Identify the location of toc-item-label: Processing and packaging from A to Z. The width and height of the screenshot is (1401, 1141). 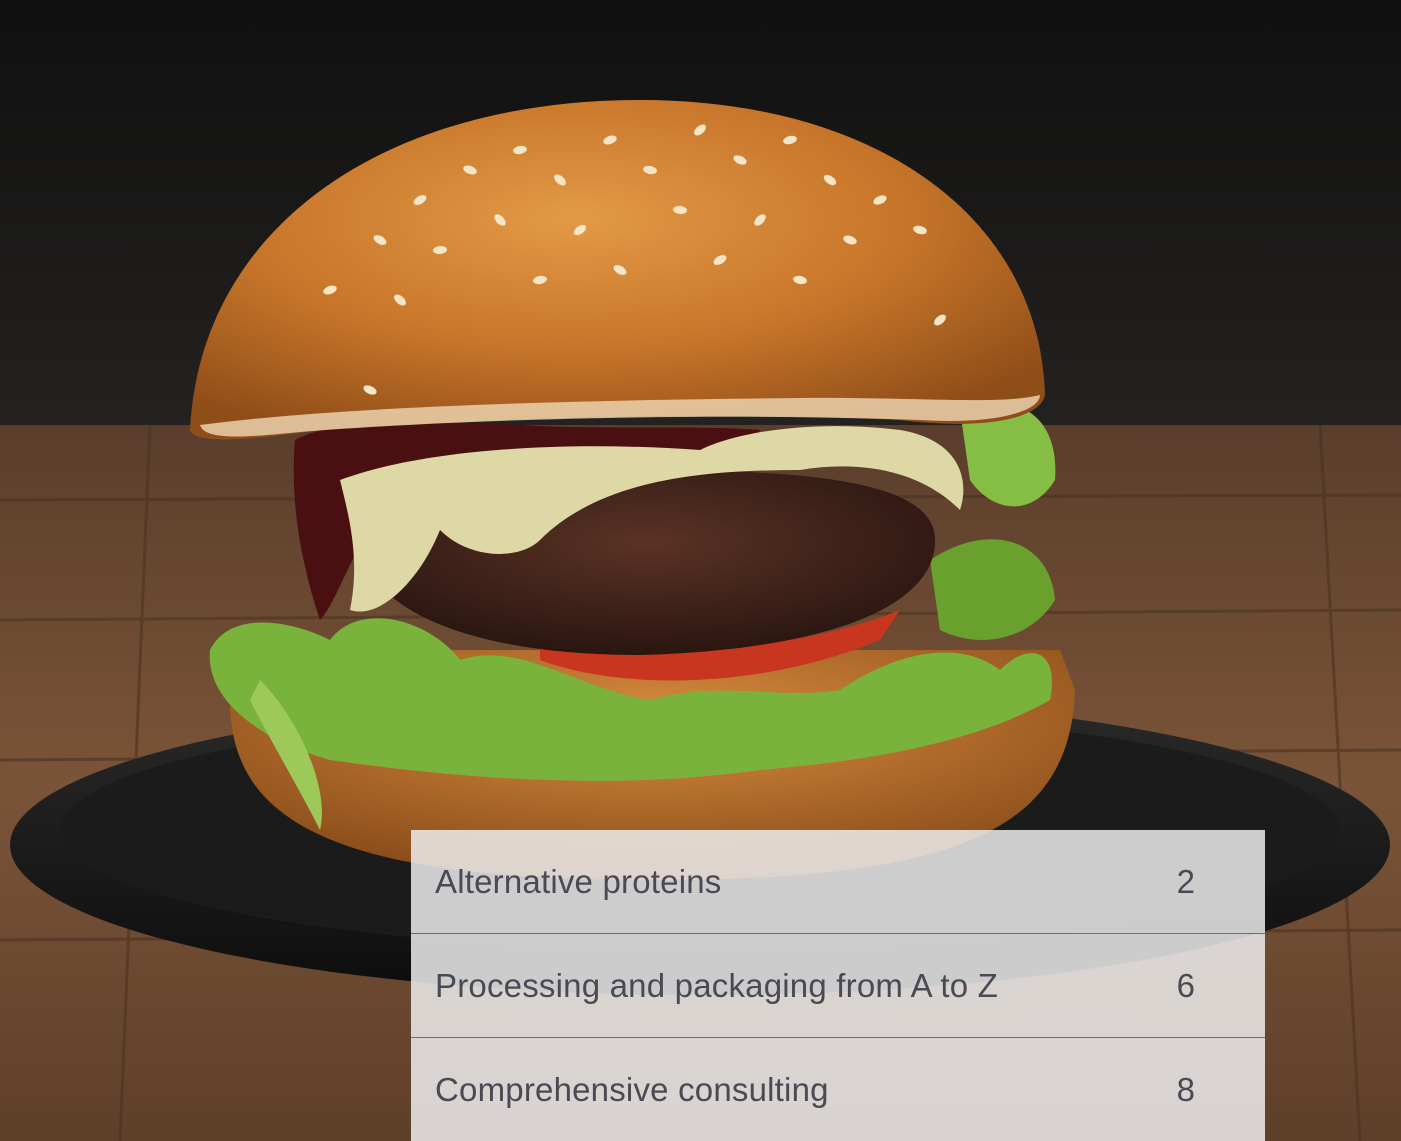
(717, 985).